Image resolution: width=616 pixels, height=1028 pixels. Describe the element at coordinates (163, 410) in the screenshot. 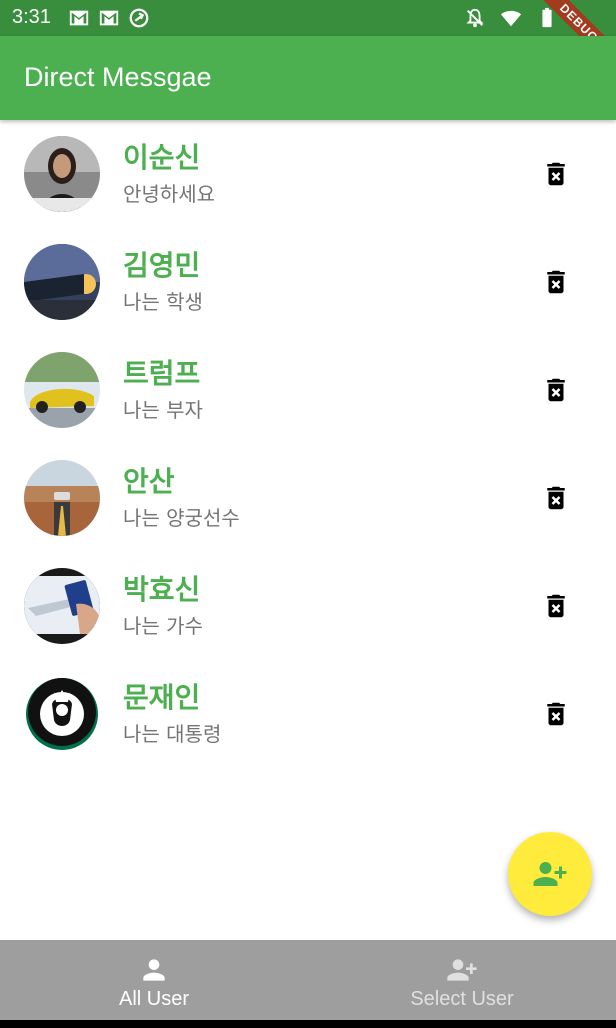

I see `user-message: 나는 부자` at that location.